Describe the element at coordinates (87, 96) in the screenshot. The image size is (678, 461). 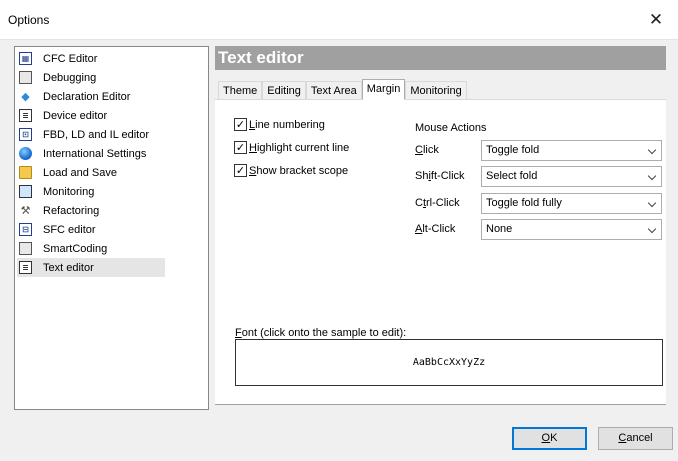
I see `sidebar-item-label: Declaration Editor` at that location.